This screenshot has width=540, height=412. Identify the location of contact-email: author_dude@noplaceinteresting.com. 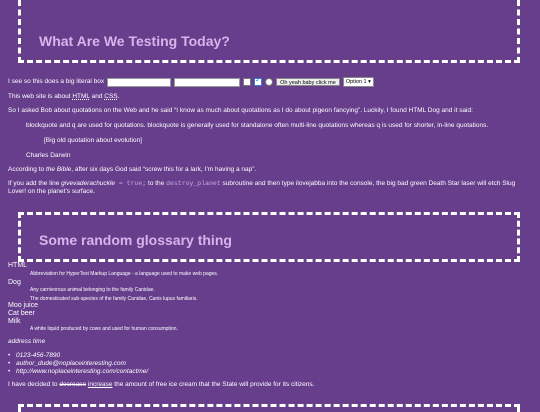
(67, 364).